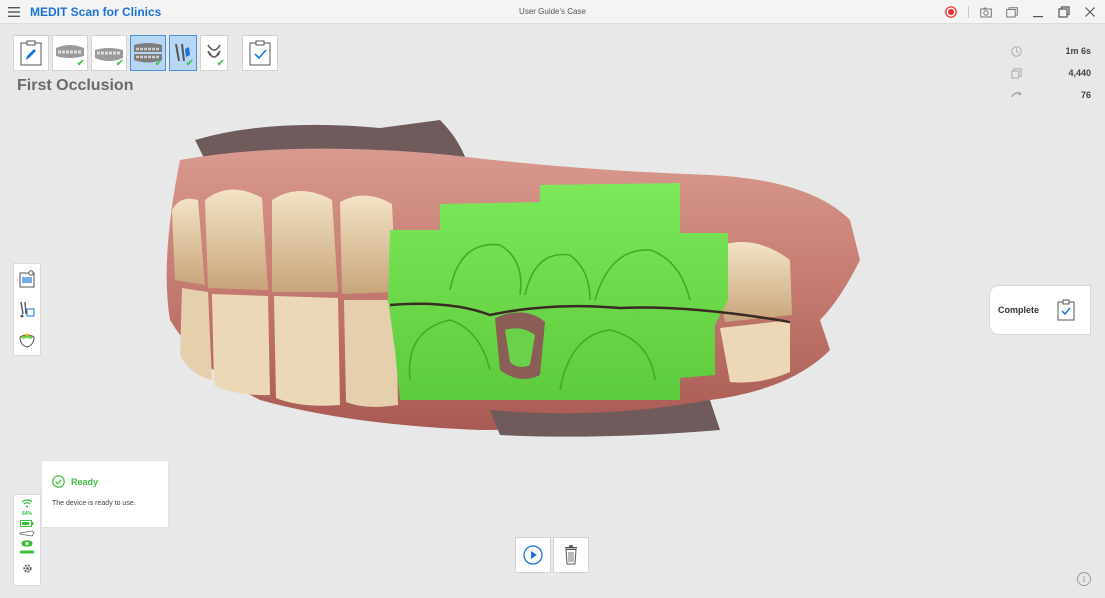 This screenshot has height=598, width=1105. I want to click on scan-controls, so click(552, 555).